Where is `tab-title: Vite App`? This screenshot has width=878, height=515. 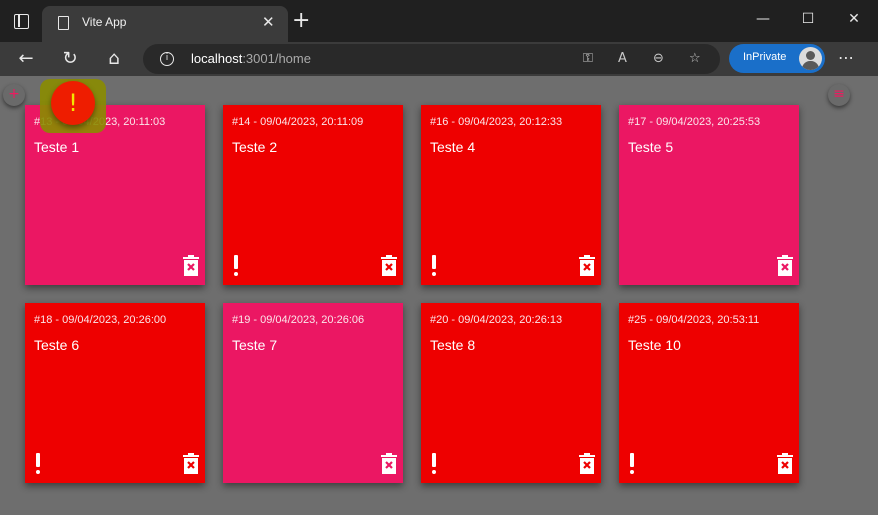 tab-title: Vite App is located at coordinates (104, 22).